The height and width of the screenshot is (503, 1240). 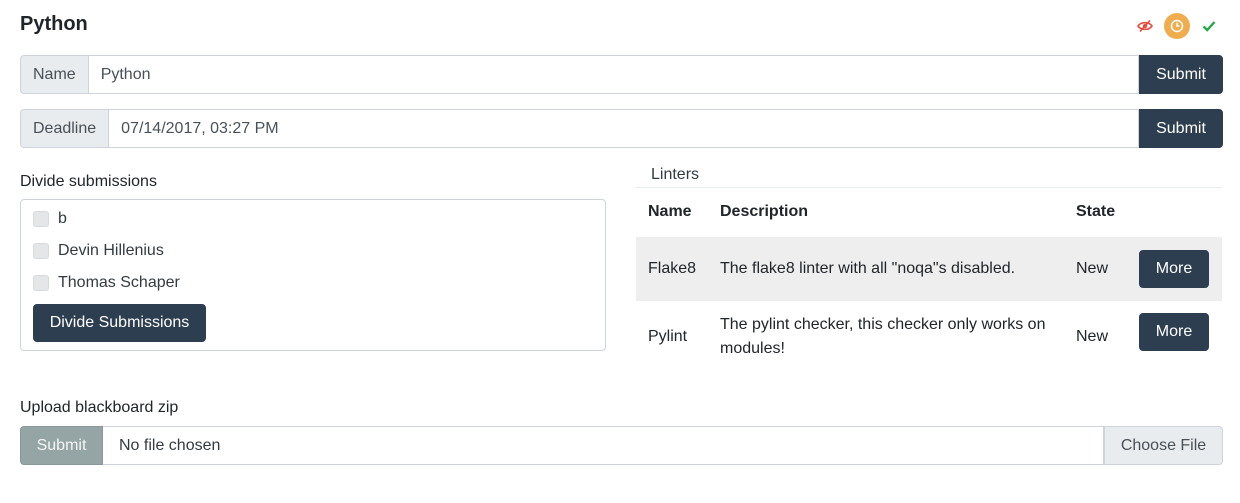 What do you see at coordinates (613, 74) in the screenshot?
I see `name-input: Python` at bounding box center [613, 74].